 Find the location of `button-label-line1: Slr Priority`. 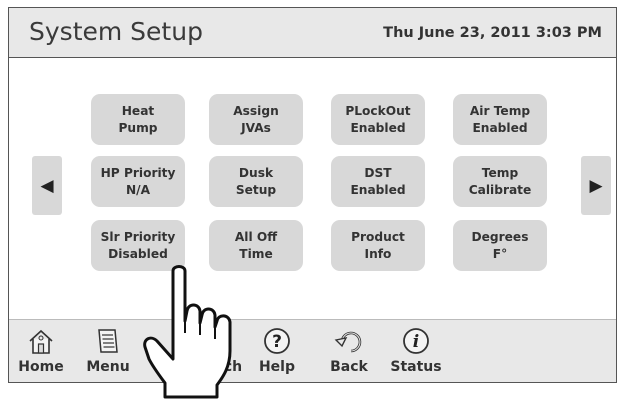

button-label-line1: Slr Priority is located at coordinates (138, 236).